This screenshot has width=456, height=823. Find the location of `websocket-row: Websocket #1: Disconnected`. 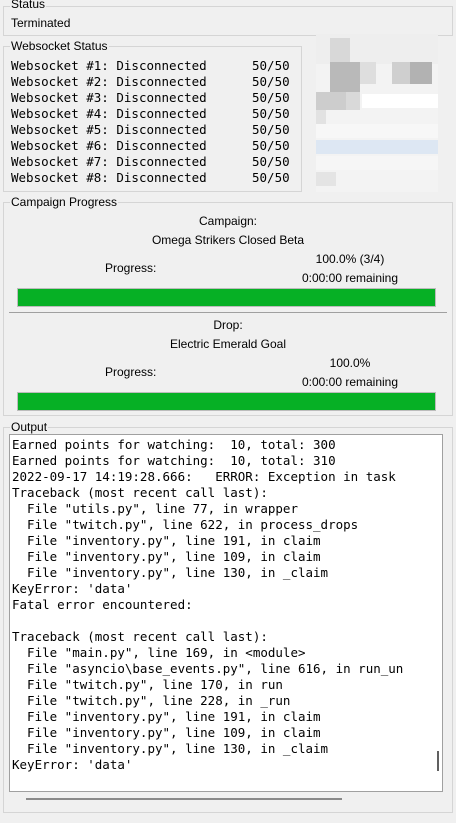

websocket-row: Websocket #1: Disconnected is located at coordinates (109, 66).